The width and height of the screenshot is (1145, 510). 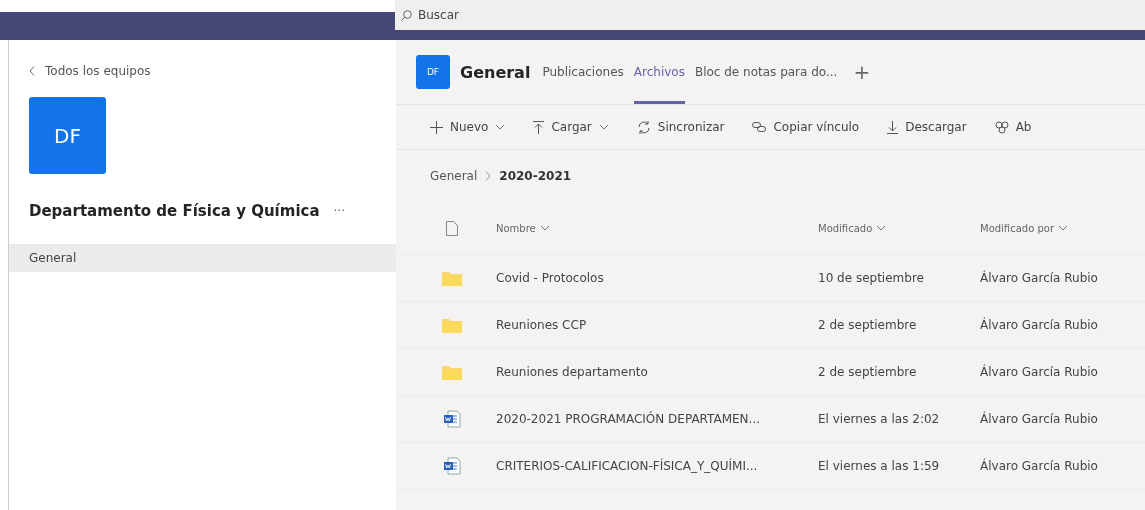 I want to click on team-name: Departamento de Física y Química, so click(x=174, y=211).